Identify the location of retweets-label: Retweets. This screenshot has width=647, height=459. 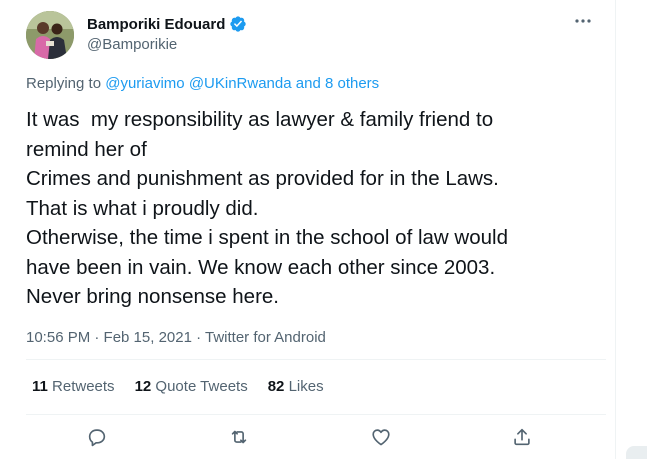
(83, 386).